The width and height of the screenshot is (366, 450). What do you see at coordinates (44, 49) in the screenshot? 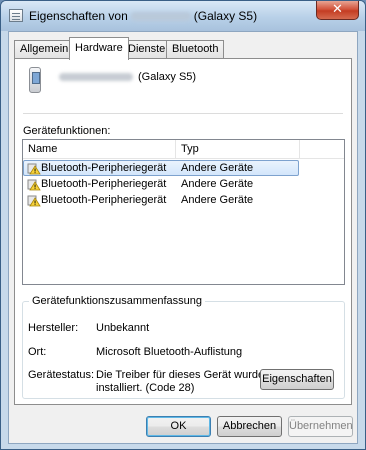
I see `tab-allgemein: Allgemein` at bounding box center [44, 49].